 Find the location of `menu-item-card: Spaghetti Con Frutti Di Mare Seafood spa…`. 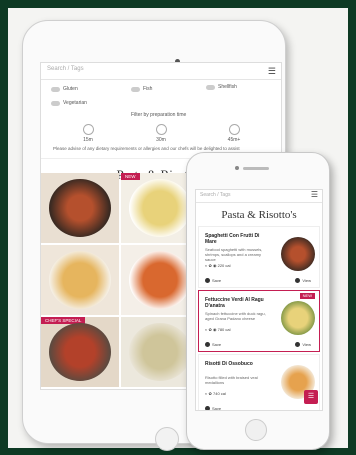

menu-item-card: Spaghetti Con Frutti Di Mare Seafood spa… is located at coordinates (259, 257).